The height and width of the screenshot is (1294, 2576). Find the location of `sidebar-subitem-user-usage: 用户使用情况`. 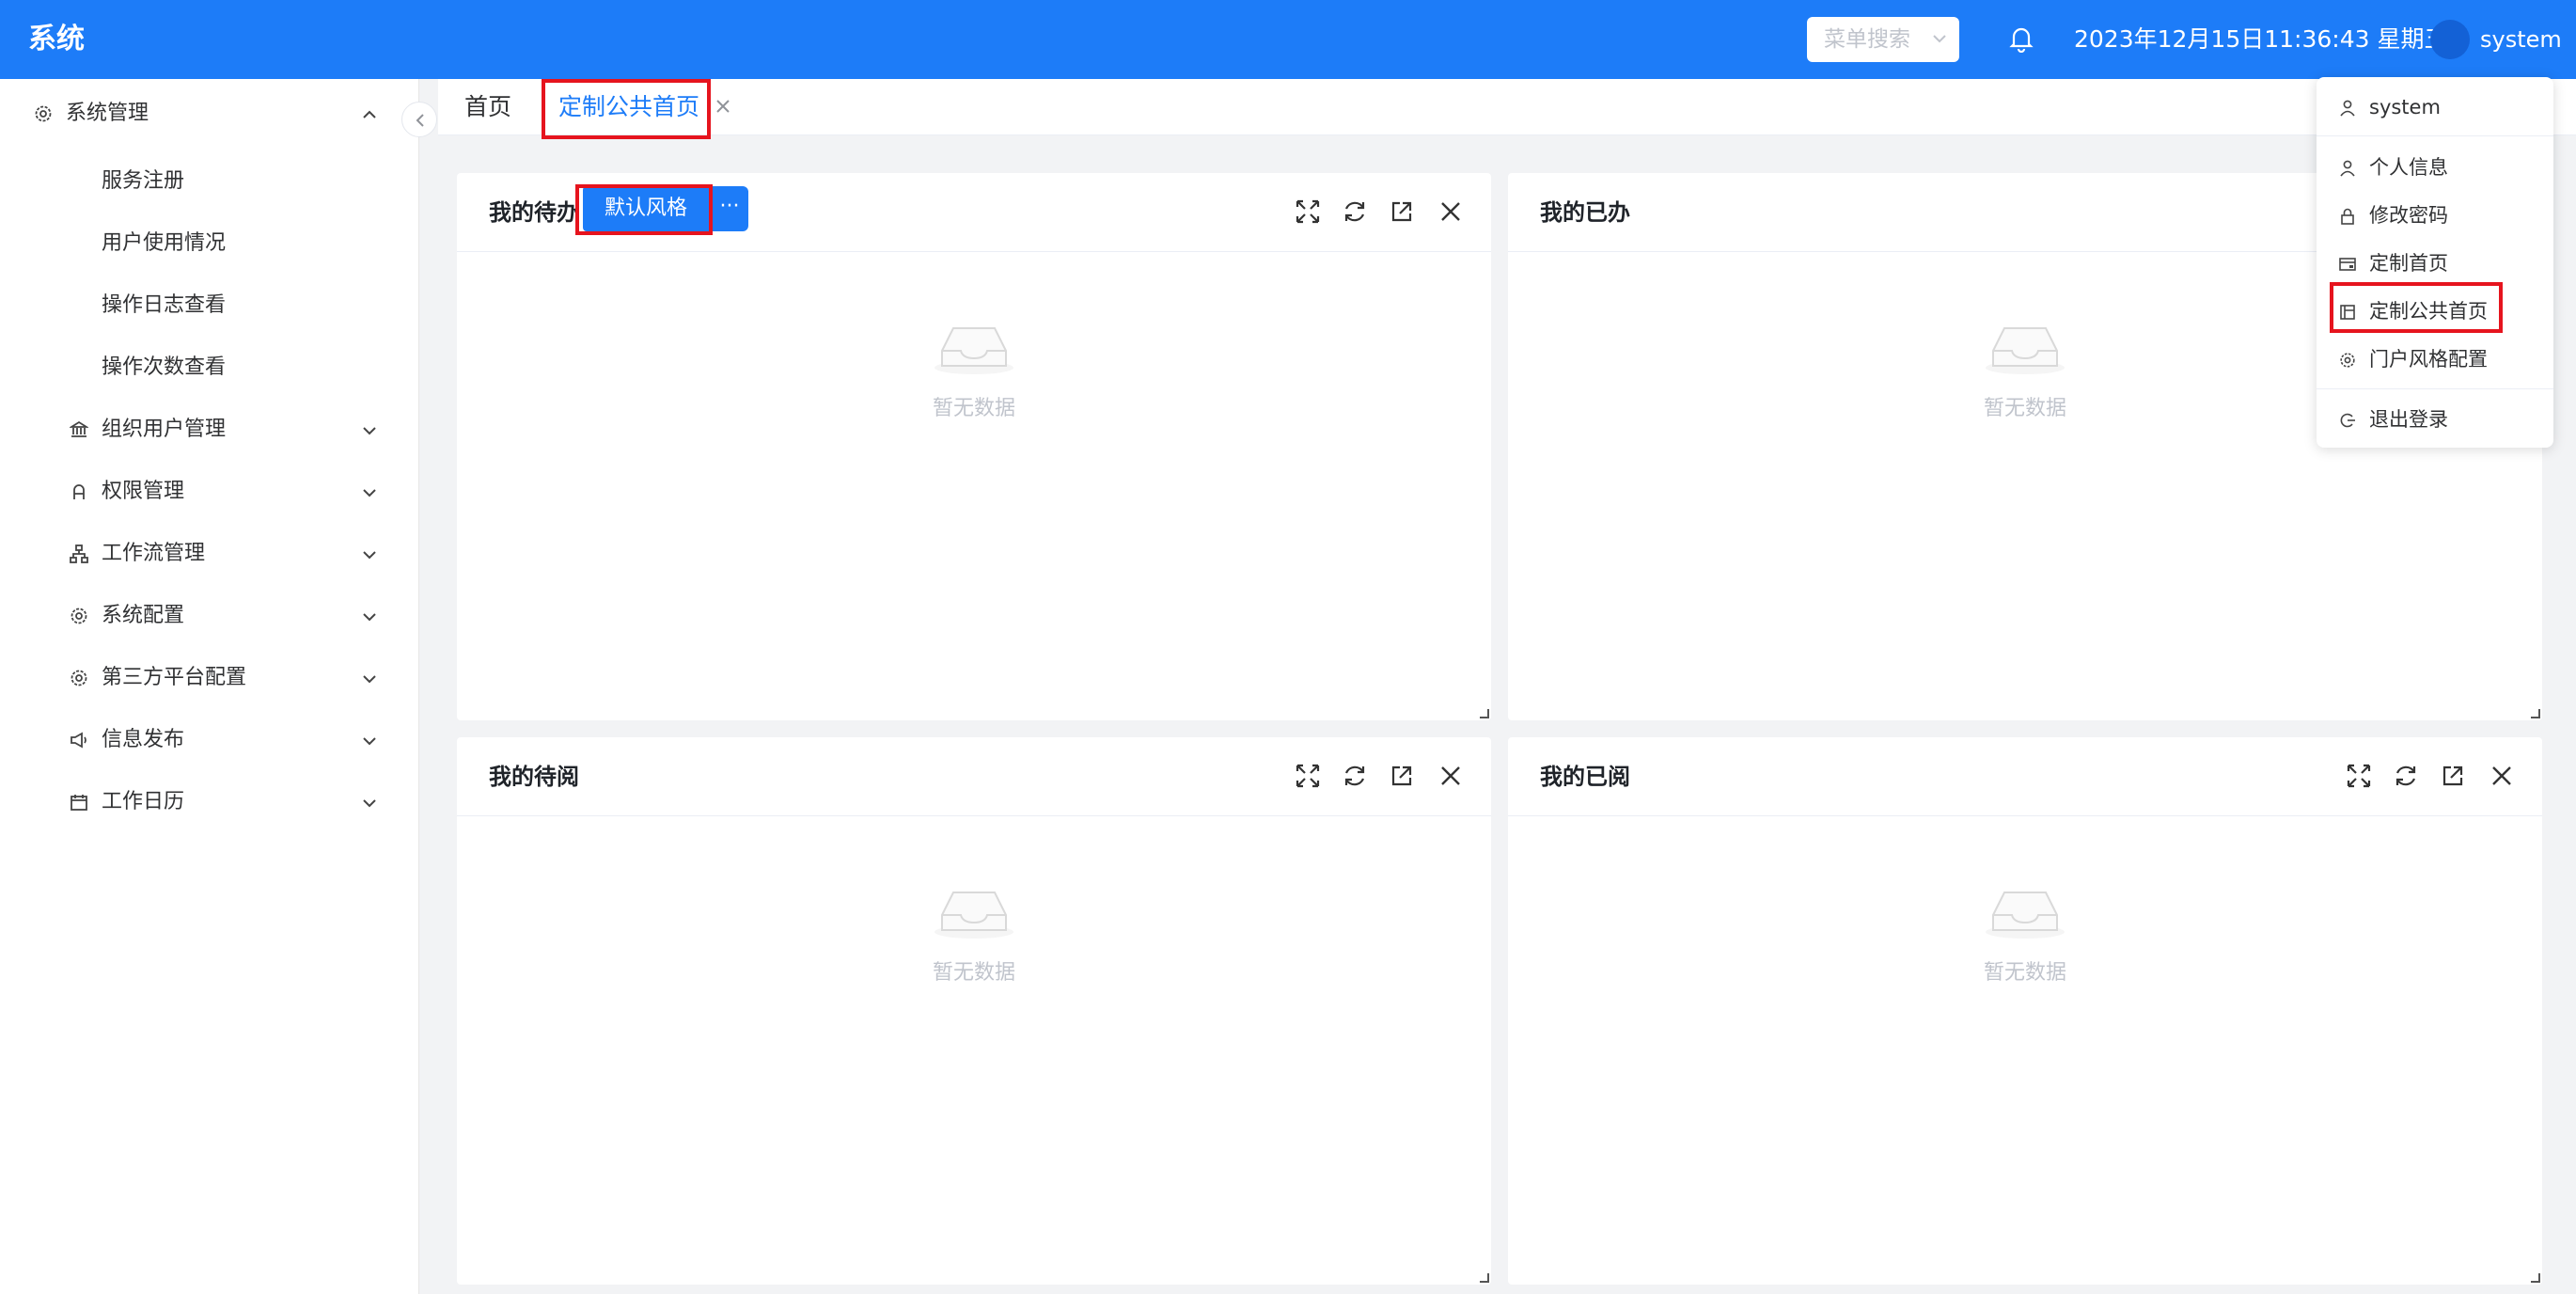

sidebar-subitem-user-usage: 用户使用情况 is located at coordinates (210, 243).